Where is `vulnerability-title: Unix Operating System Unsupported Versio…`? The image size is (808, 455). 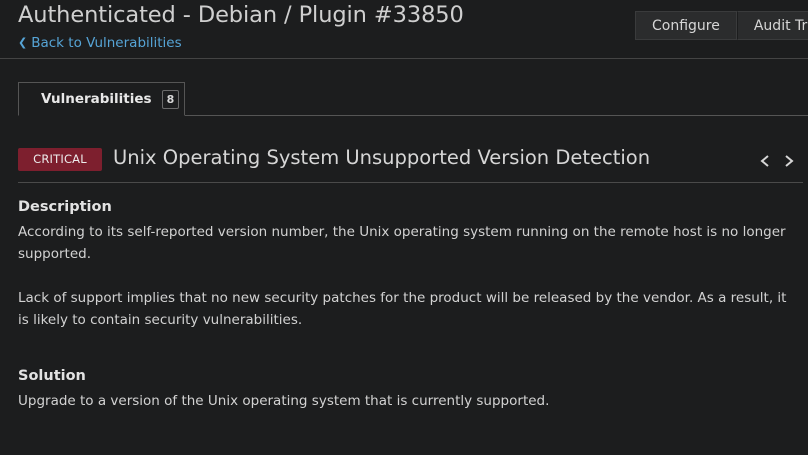 vulnerability-title: Unix Operating System Unsupported Versio… is located at coordinates (382, 157).